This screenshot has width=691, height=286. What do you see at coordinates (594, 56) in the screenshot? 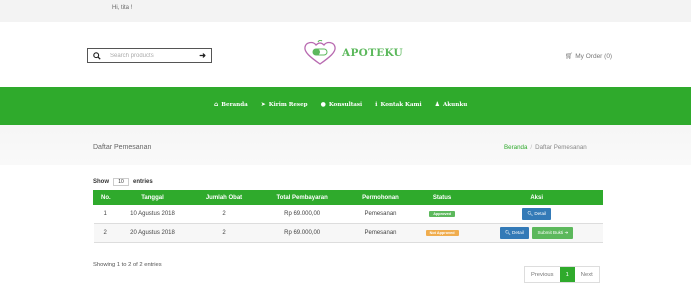
I see `my-order-label: My Order (0)` at bounding box center [594, 56].